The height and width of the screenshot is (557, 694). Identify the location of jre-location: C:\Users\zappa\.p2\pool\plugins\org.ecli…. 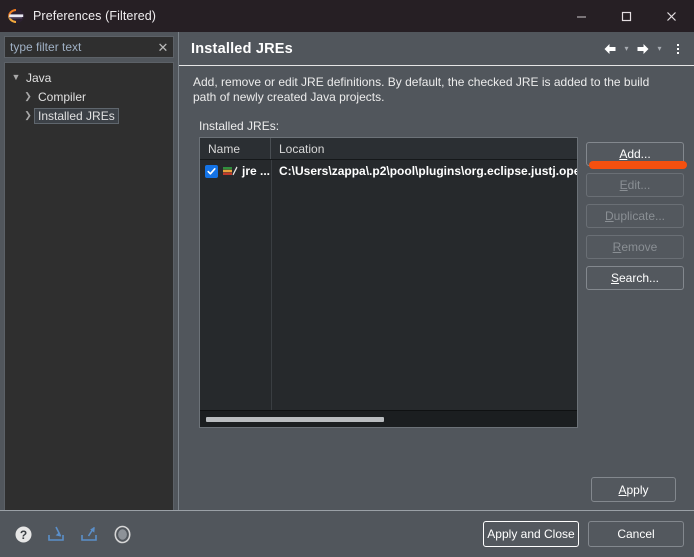
(428, 171).